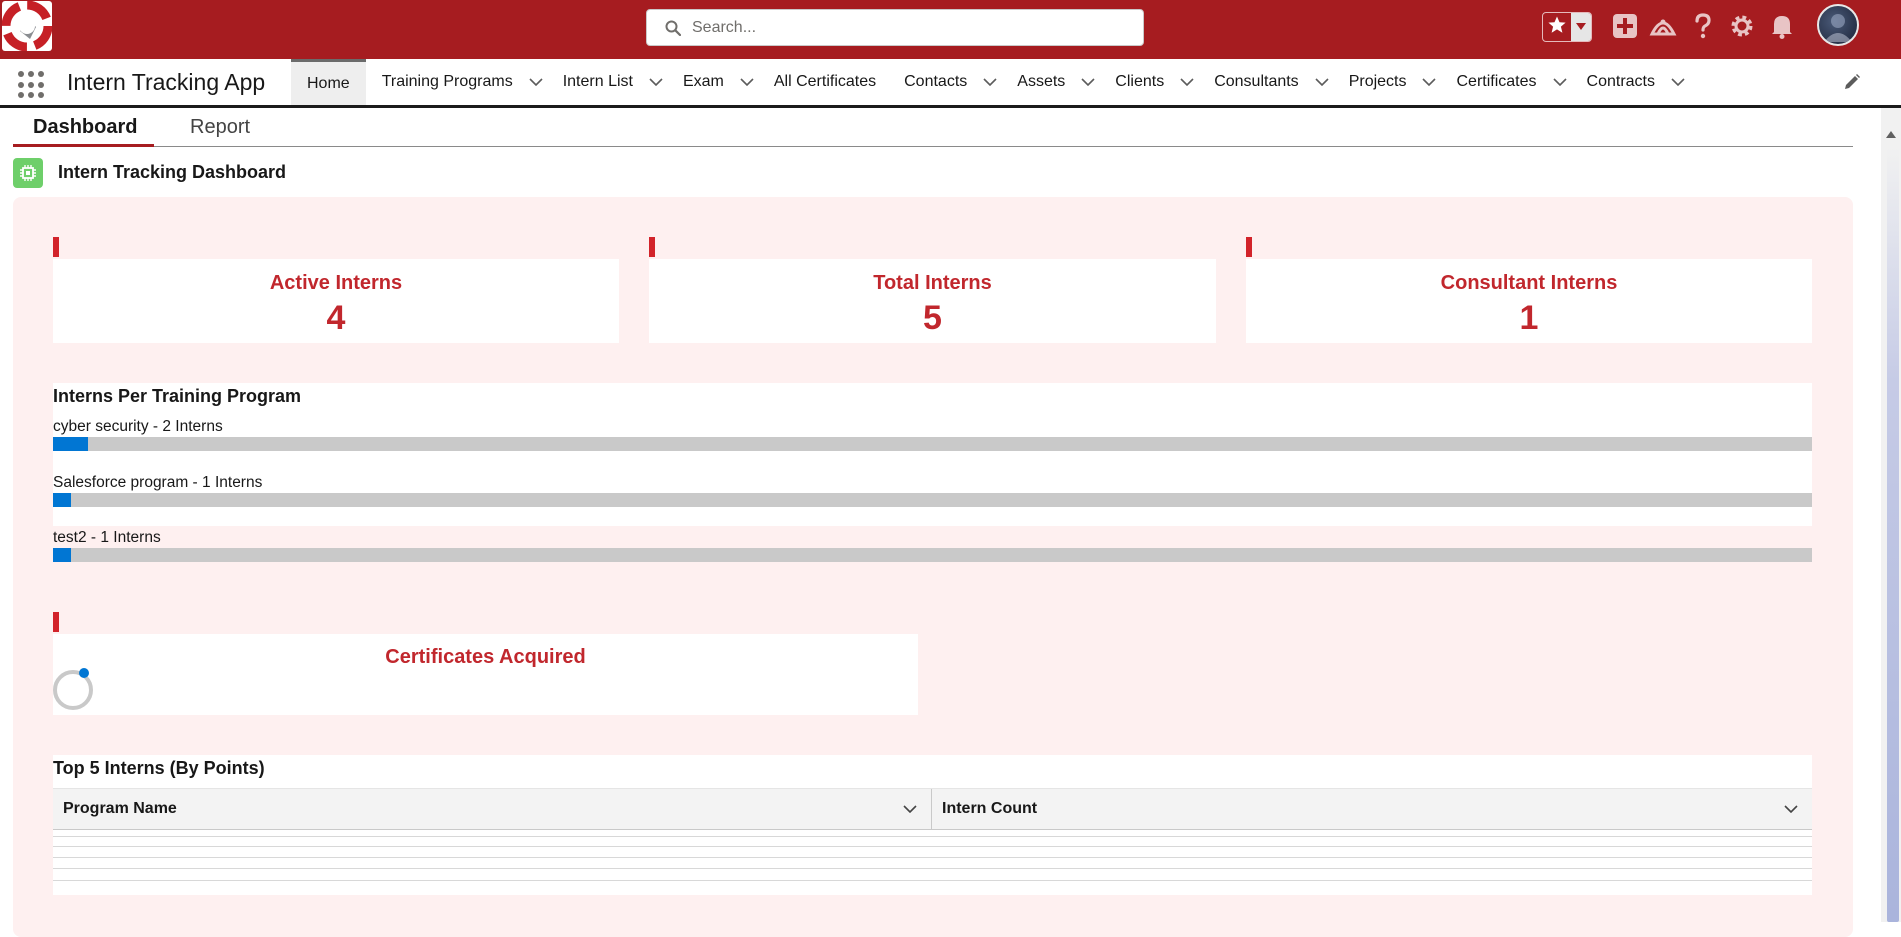 This screenshot has width=1901, height=937. I want to click on tab-label: Training Programs, so click(447, 81).